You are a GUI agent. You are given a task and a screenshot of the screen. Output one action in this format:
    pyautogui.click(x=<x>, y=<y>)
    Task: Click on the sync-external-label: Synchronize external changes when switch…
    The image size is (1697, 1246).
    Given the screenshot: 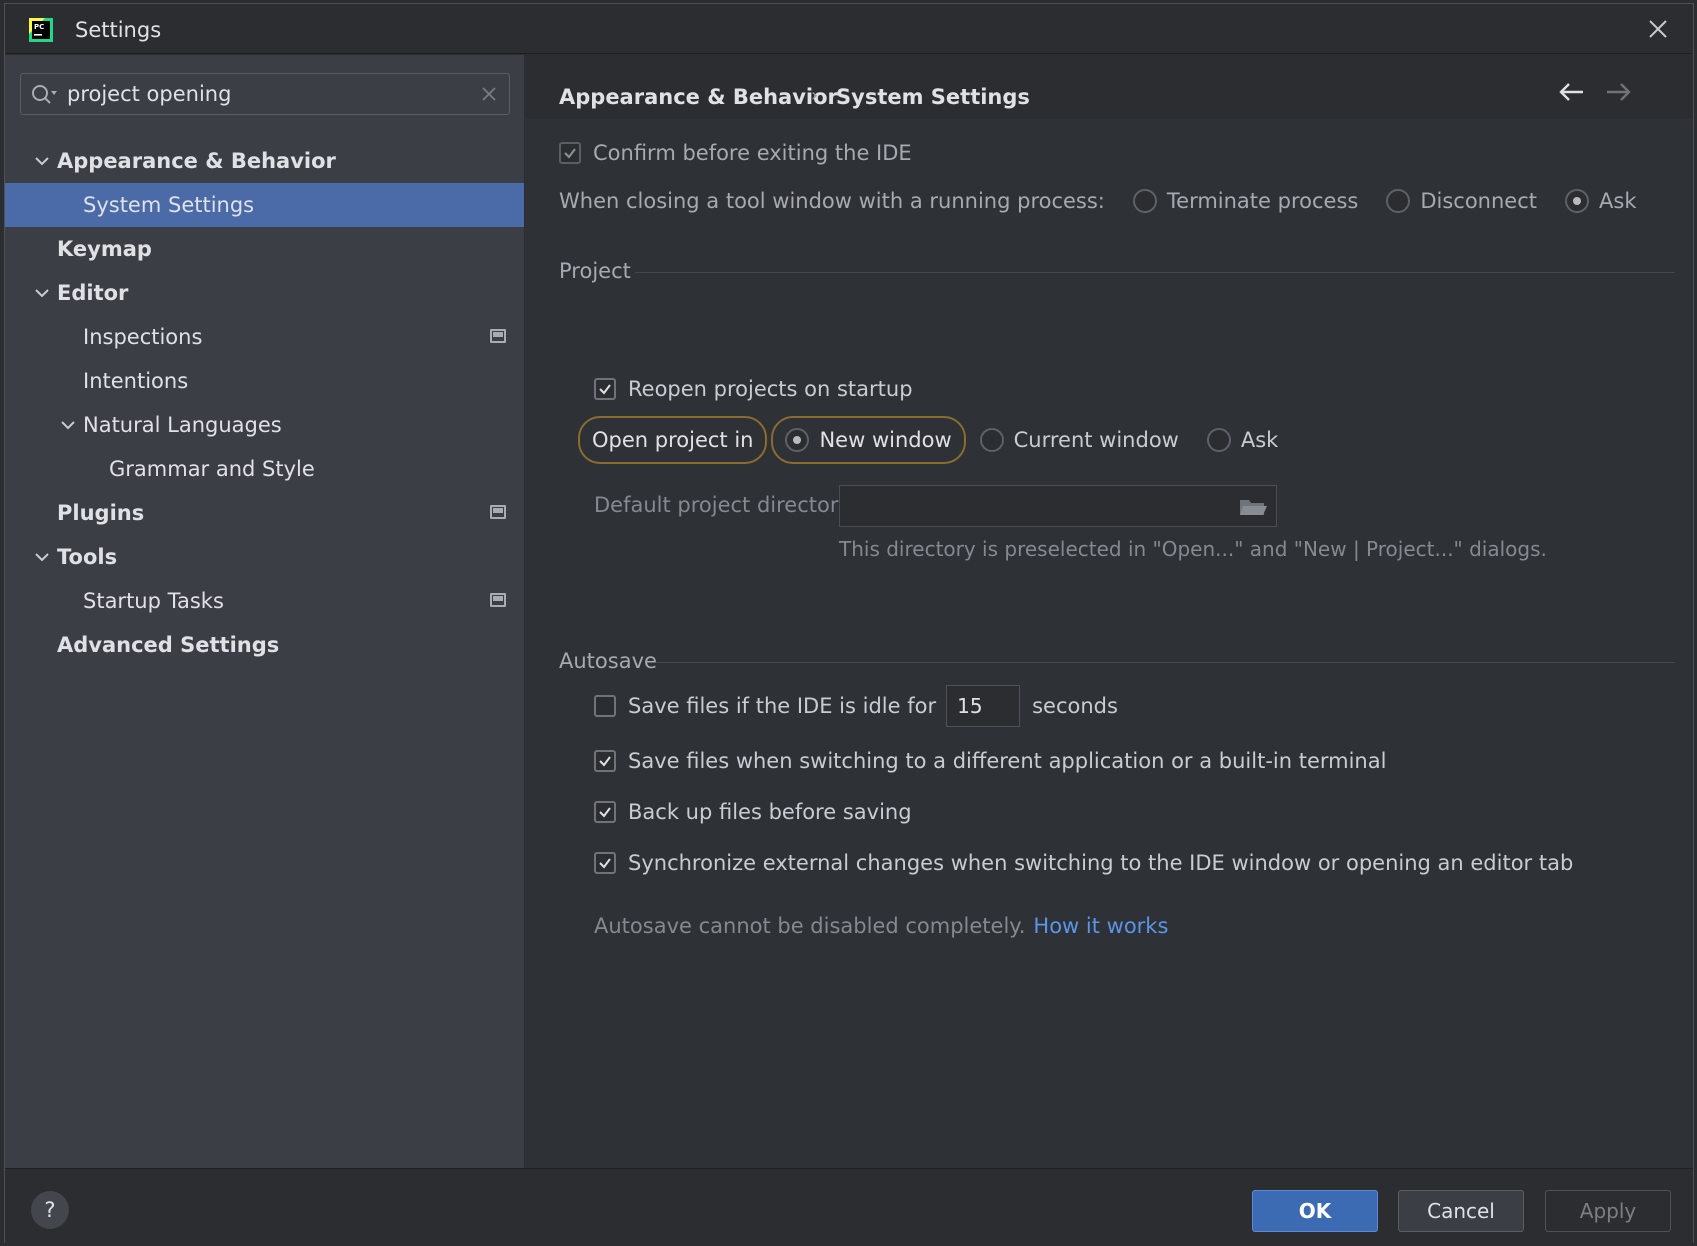 What is the action you would take?
    pyautogui.click(x=1101, y=863)
    